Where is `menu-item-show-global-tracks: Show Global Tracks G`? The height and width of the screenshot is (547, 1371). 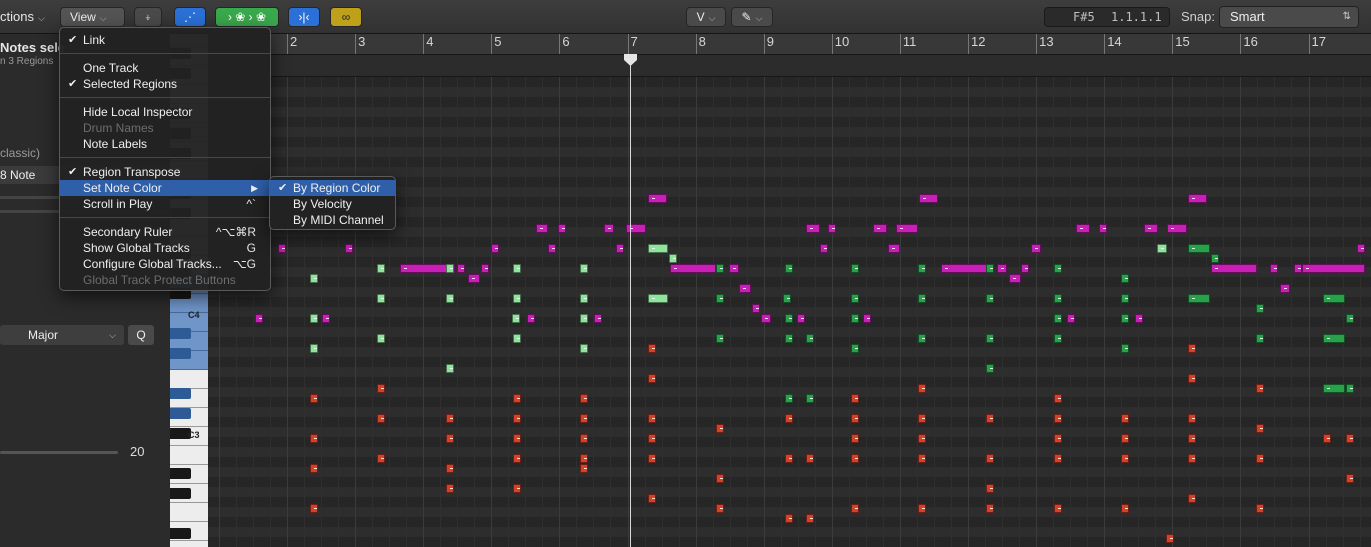
menu-item-show-global-tracks: Show Global Tracks G is located at coordinates (165, 248).